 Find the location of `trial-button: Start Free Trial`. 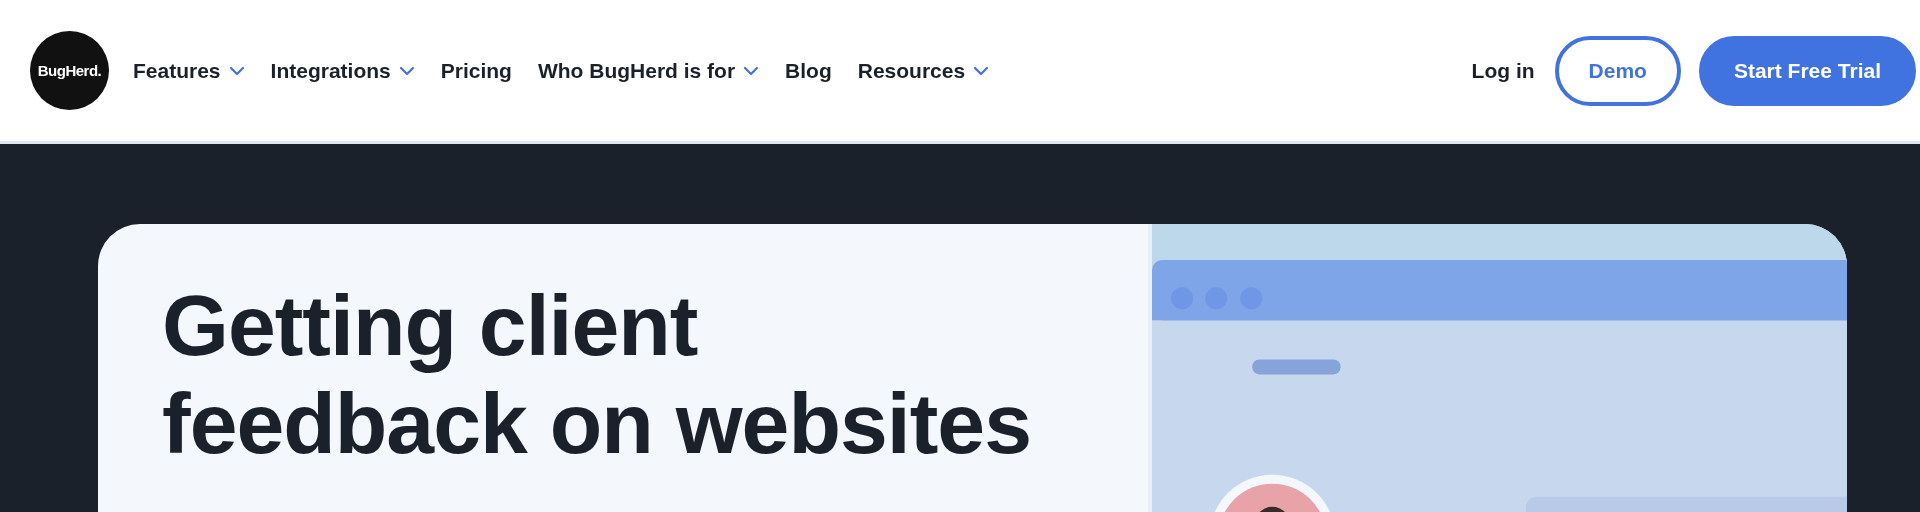

trial-button: Start Free Trial is located at coordinates (1807, 70).